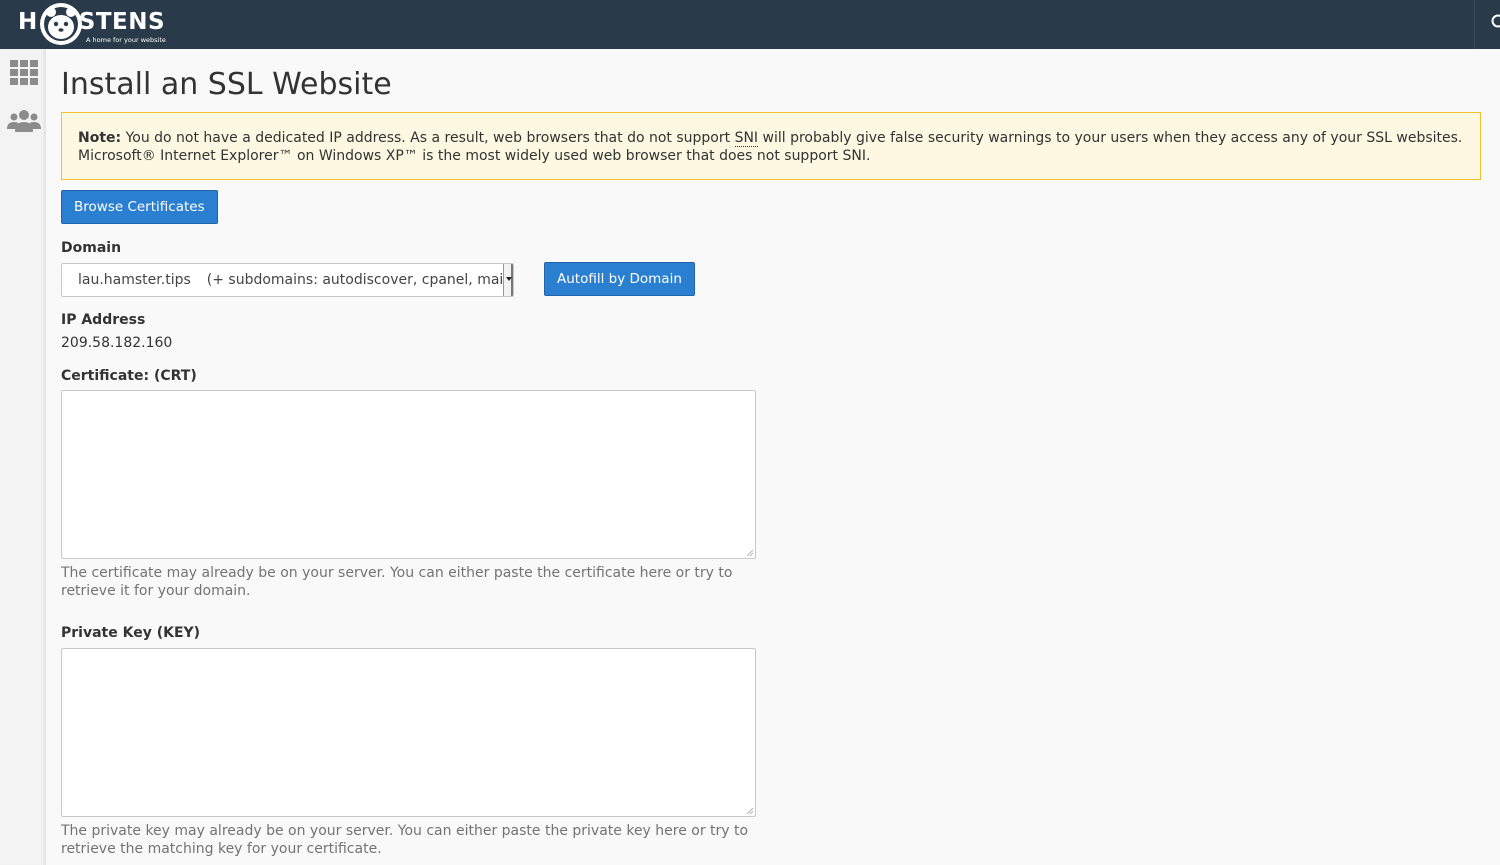 The image size is (1500, 865). I want to click on domain-label: Domain, so click(91, 248).